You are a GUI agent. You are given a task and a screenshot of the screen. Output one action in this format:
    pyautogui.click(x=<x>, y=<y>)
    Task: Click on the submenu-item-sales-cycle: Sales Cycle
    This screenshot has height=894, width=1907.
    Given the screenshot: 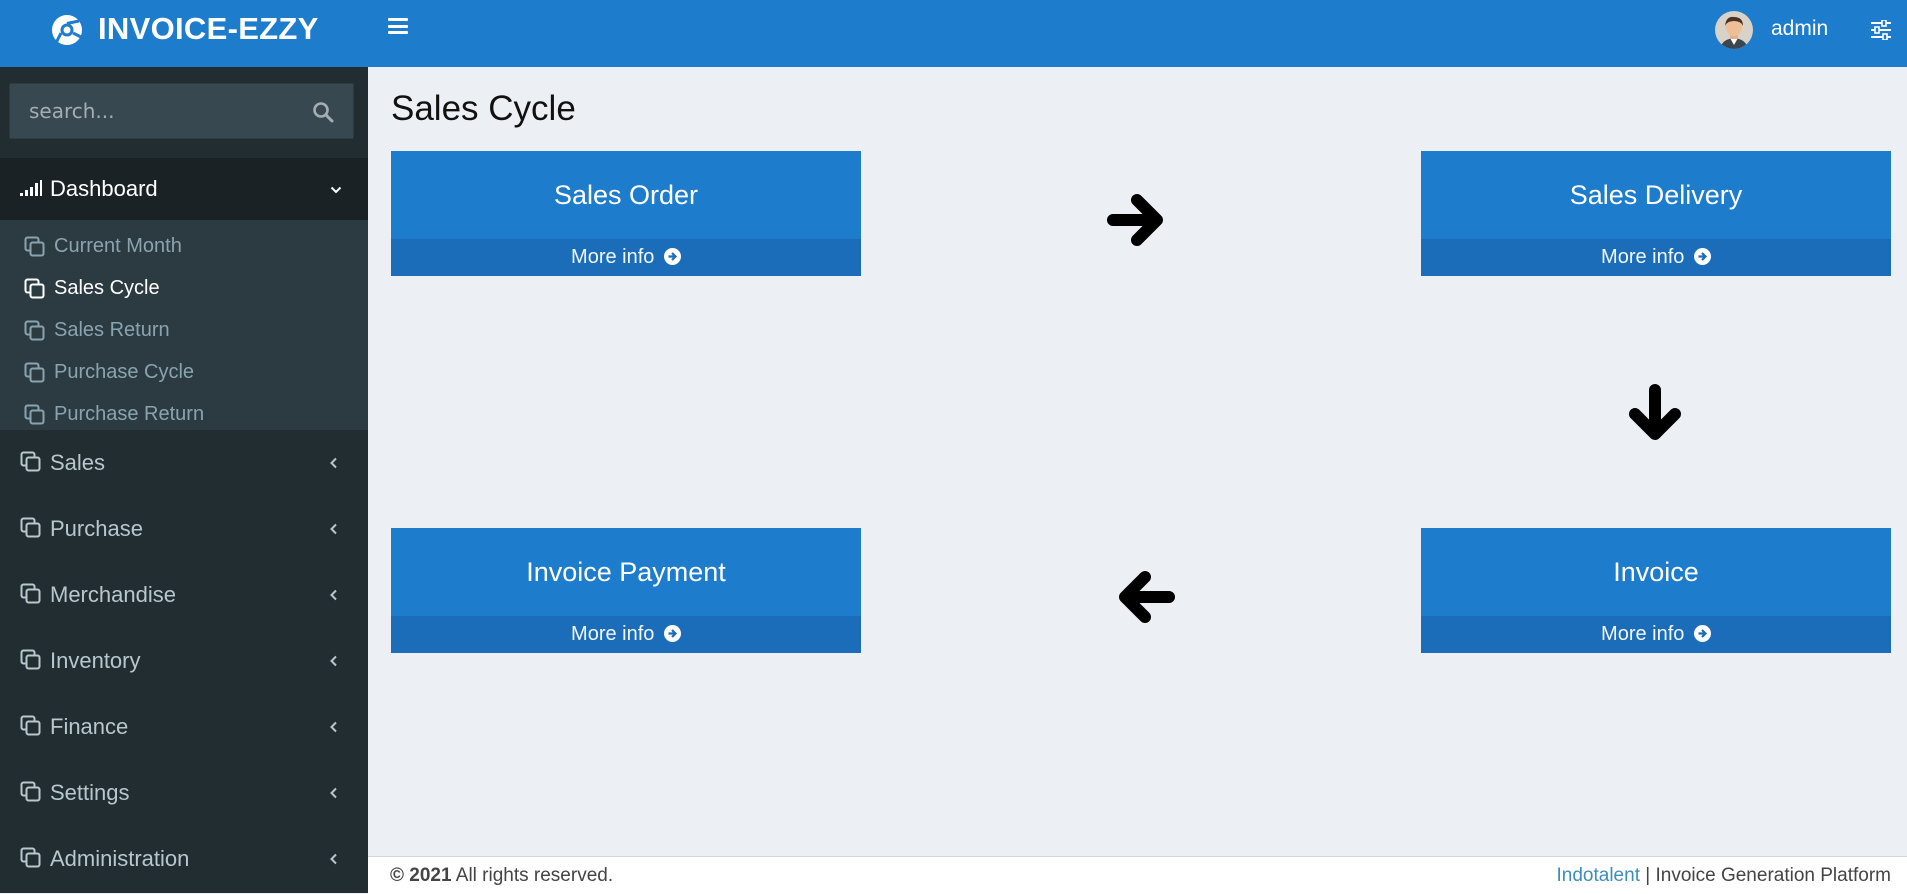 What is the action you would take?
    pyautogui.click(x=184, y=288)
    